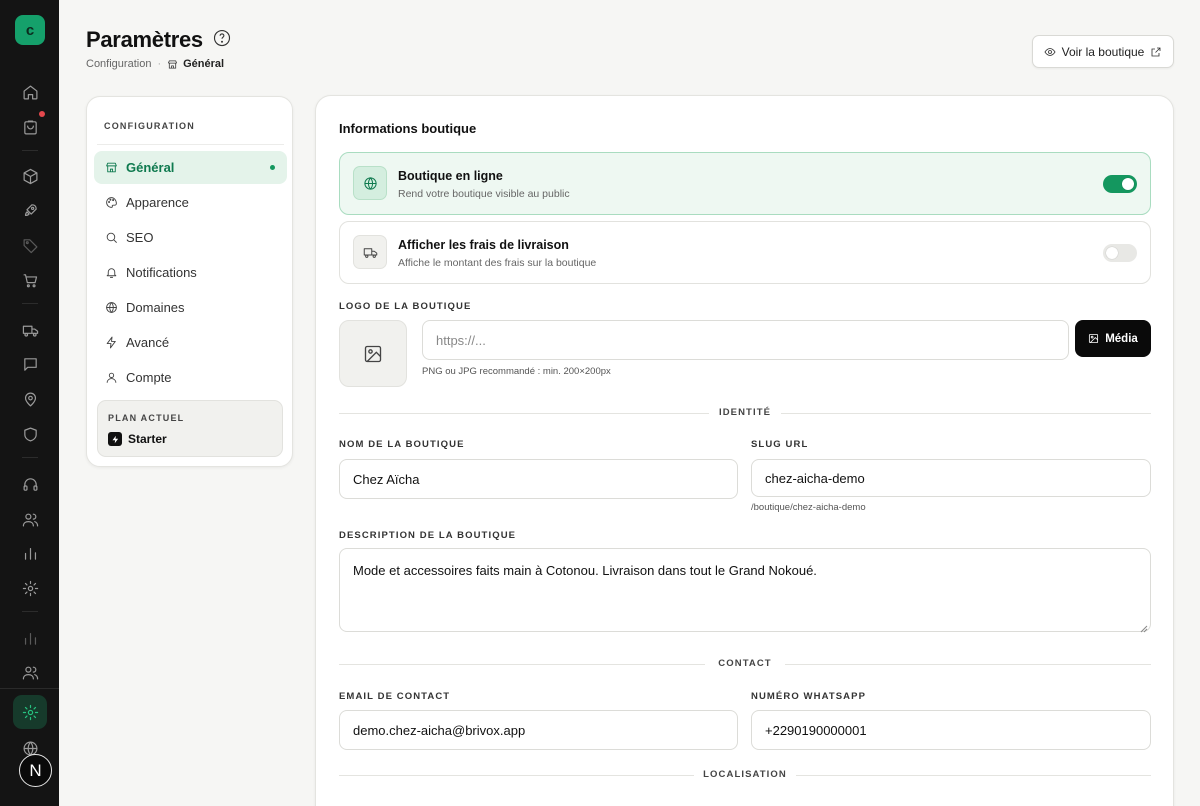 The image size is (1200, 806). I want to click on breadcrumb-current-label: Général, so click(204, 64).